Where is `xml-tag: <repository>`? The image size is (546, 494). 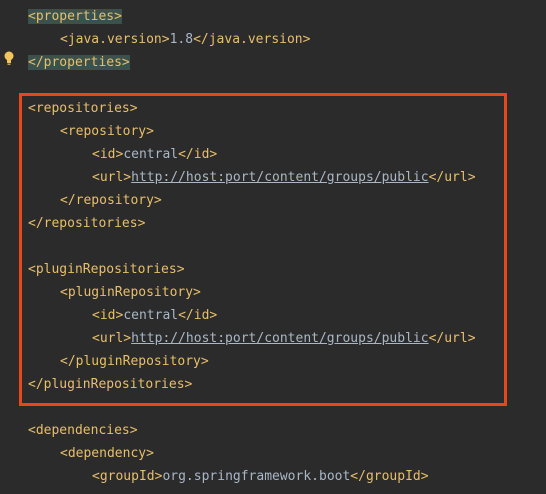 xml-tag: <repository> is located at coordinates (107, 131).